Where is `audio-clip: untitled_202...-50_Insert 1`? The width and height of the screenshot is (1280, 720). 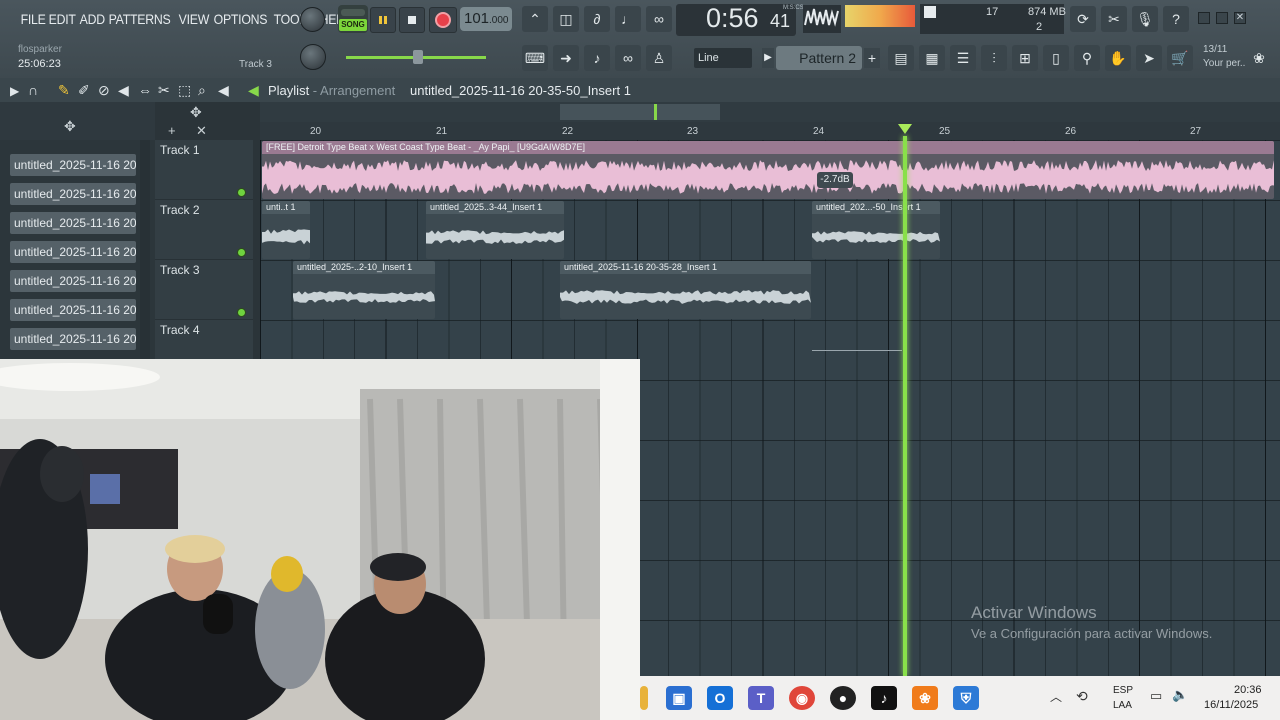
audio-clip: untitled_202...-50_Insert 1 is located at coordinates (876, 230).